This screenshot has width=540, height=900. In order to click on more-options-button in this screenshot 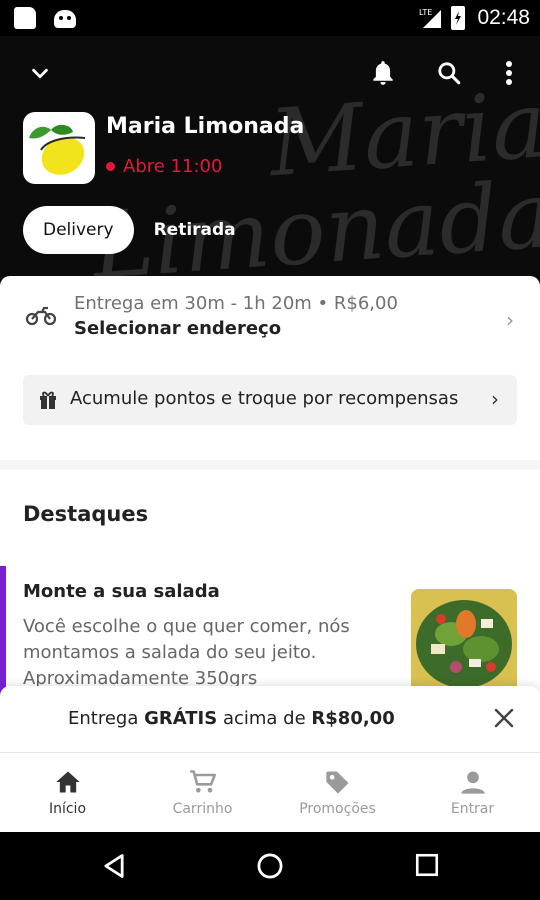, I will do `click(509, 73)`.